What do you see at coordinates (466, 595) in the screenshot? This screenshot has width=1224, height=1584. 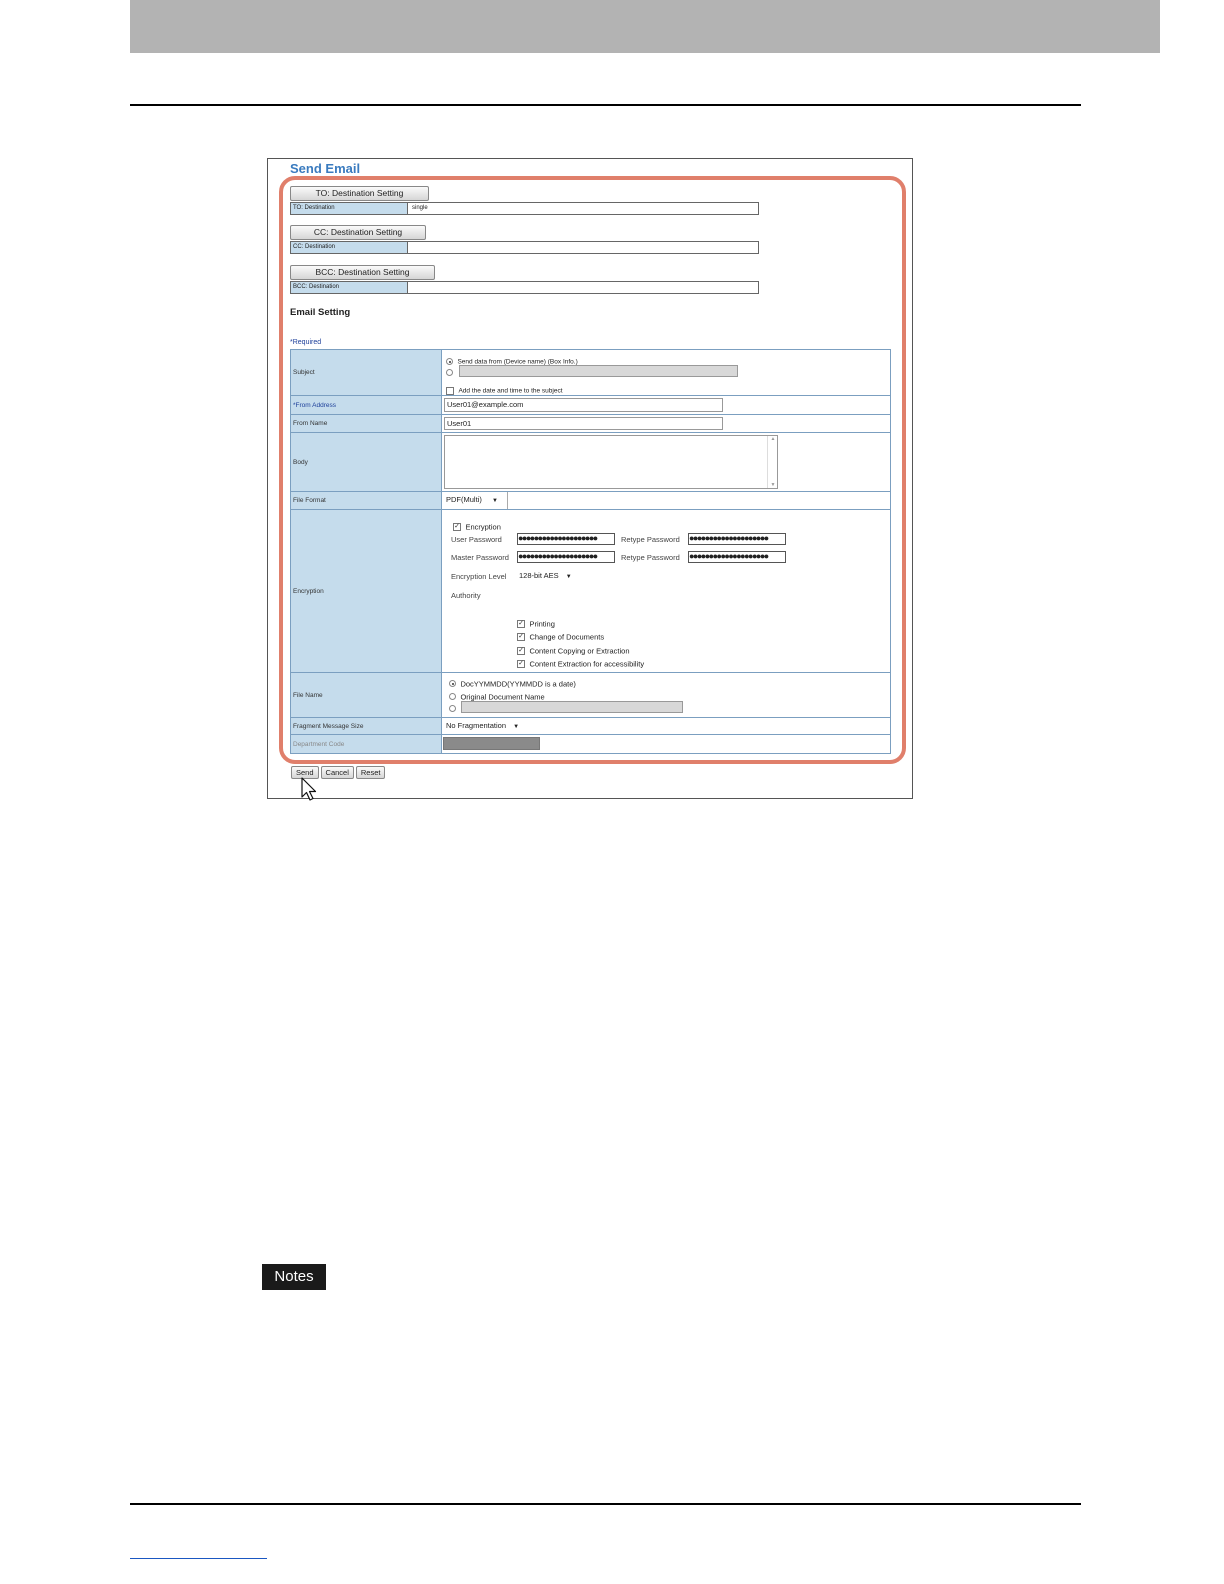 I see `authority-label: Authority` at bounding box center [466, 595].